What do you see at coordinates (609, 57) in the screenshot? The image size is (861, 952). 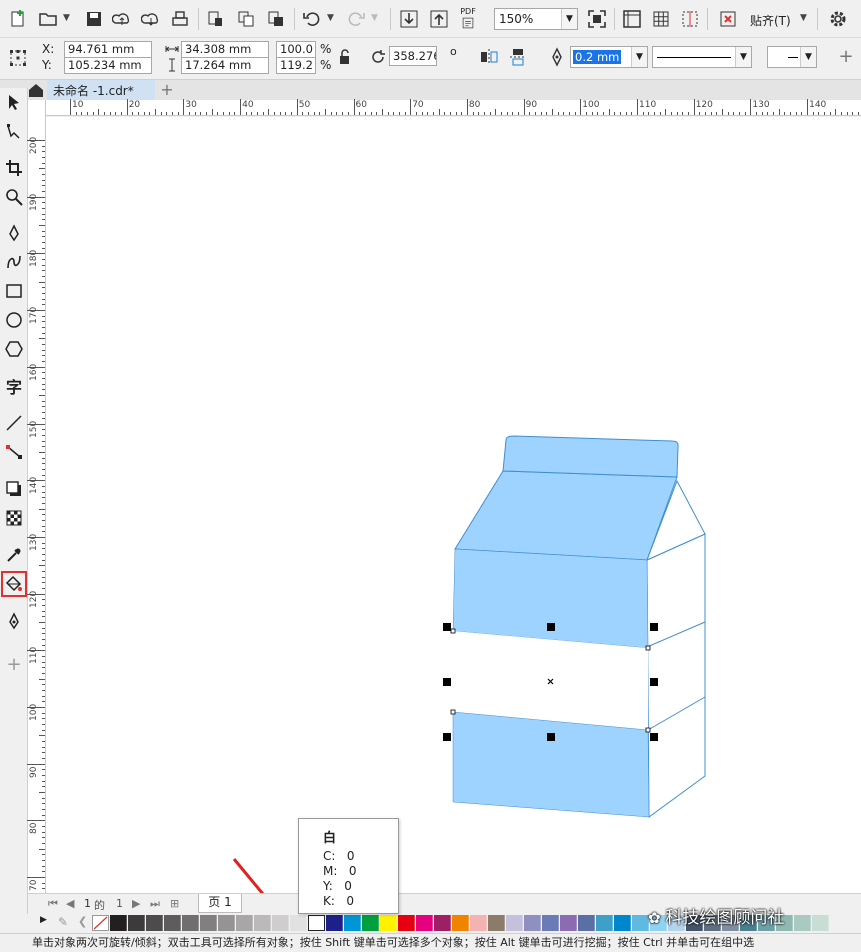 I see `outline-width-select: 0.2 mm ▼` at bounding box center [609, 57].